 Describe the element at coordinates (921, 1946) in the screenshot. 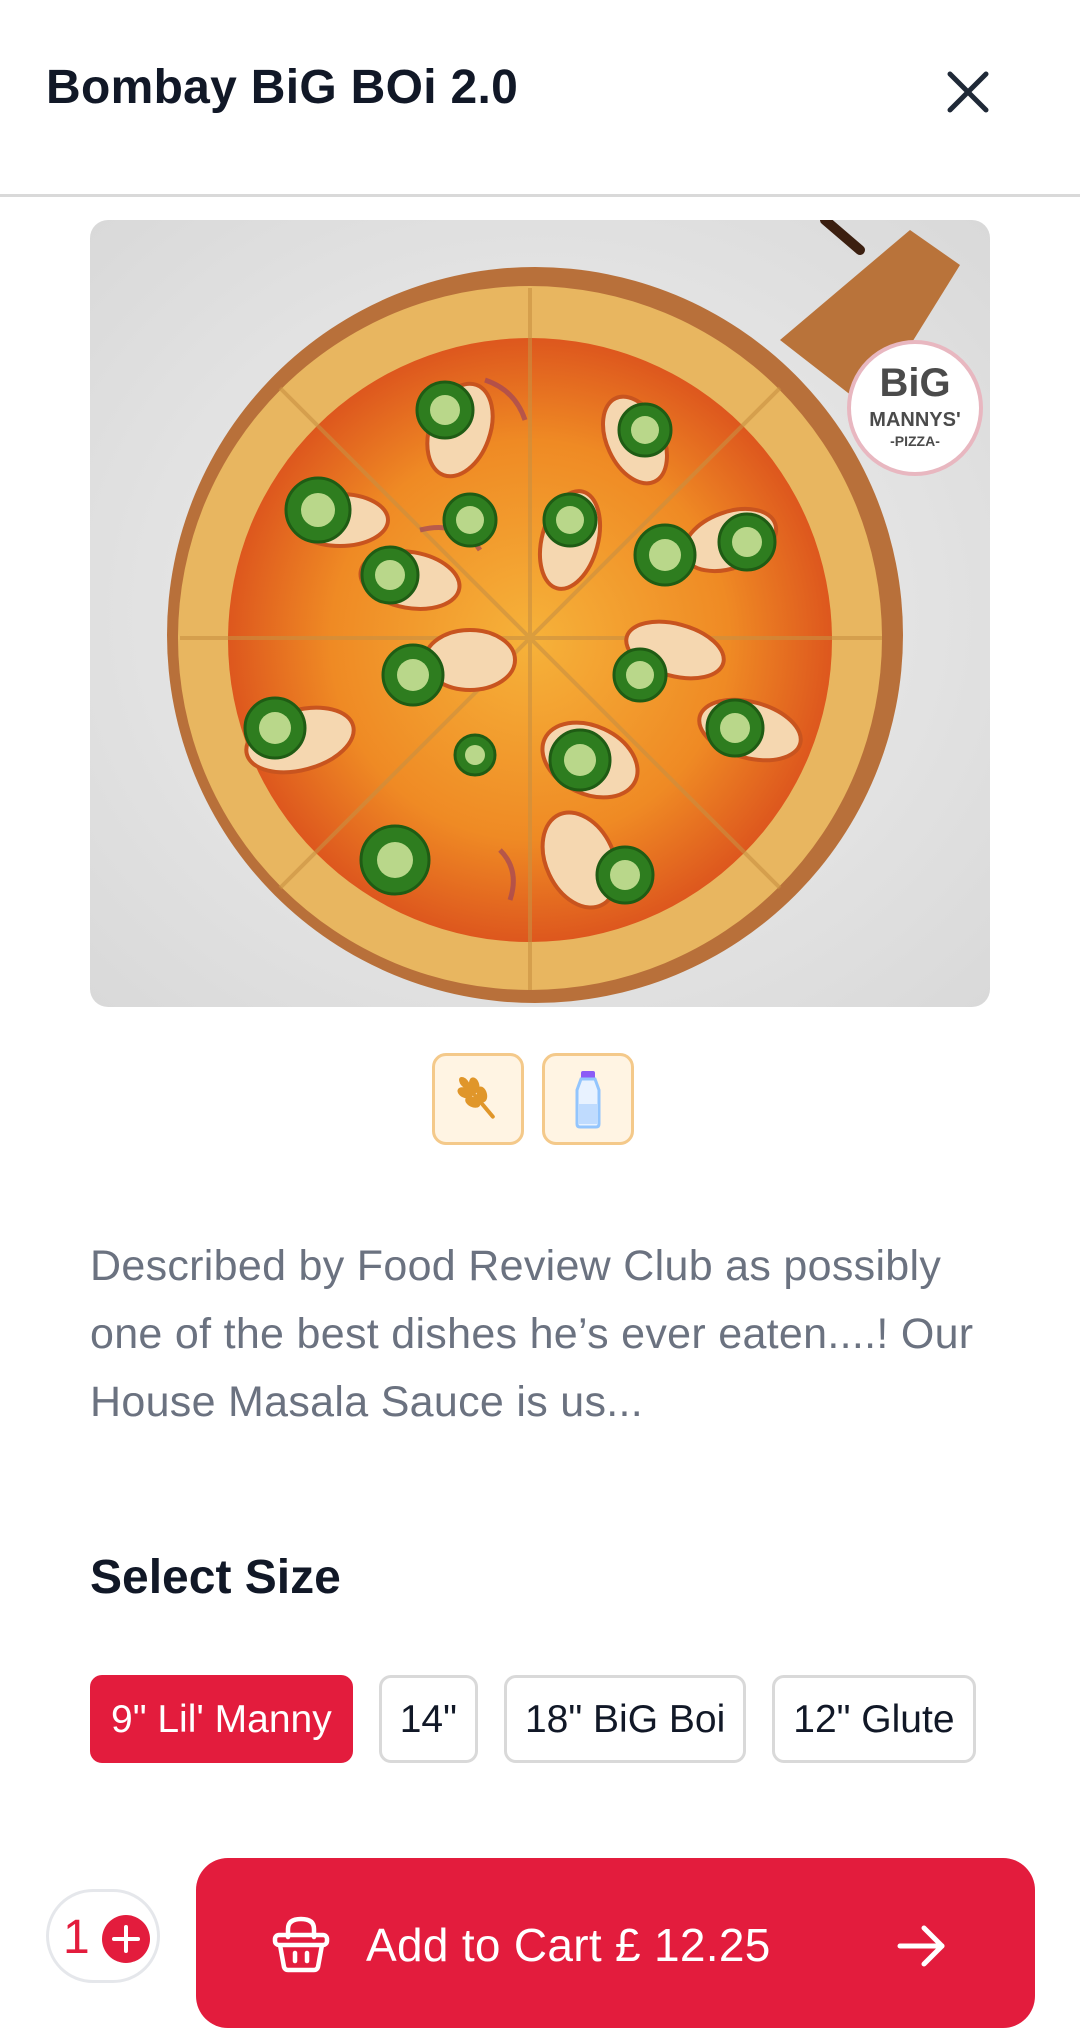

I see `arrow-right-icon` at that location.